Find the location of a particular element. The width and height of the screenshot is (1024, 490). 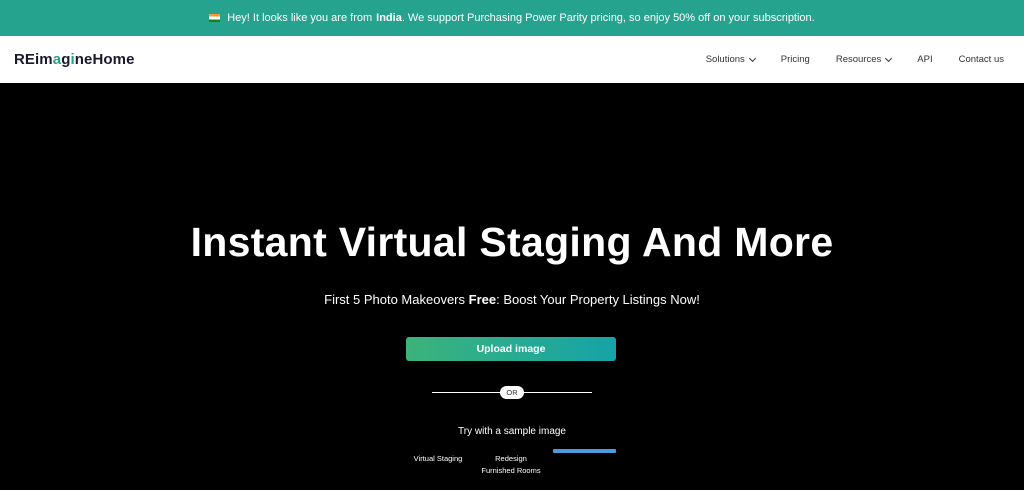

promo-prefix: Hey! It looks like you are from is located at coordinates (300, 18).